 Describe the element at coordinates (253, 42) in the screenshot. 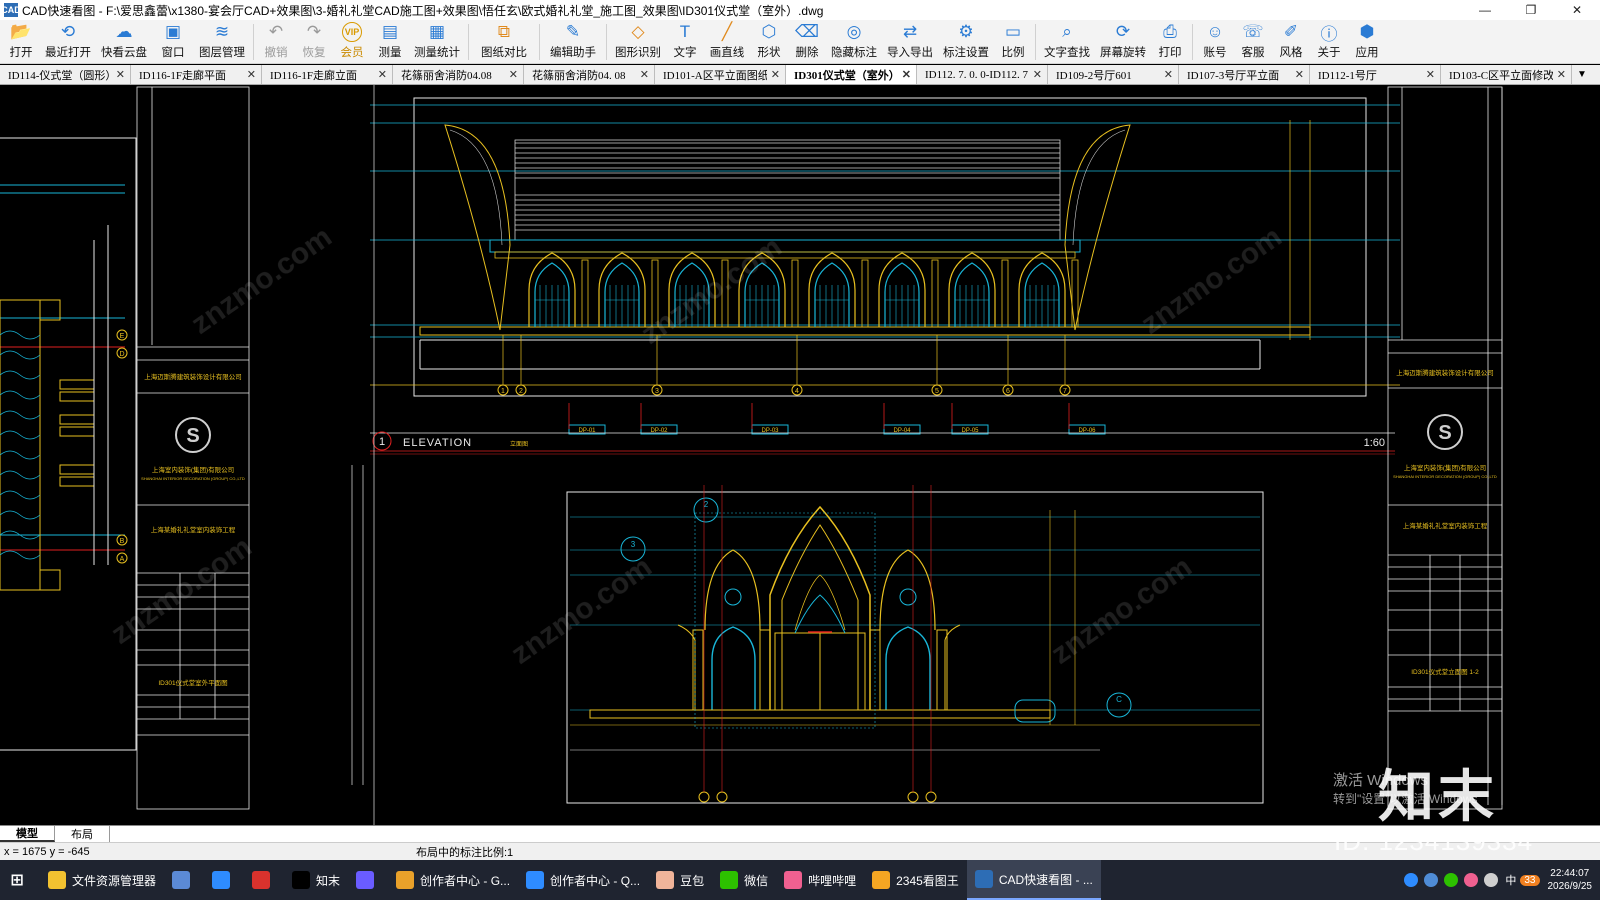

I see `toolbar-separator` at that location.